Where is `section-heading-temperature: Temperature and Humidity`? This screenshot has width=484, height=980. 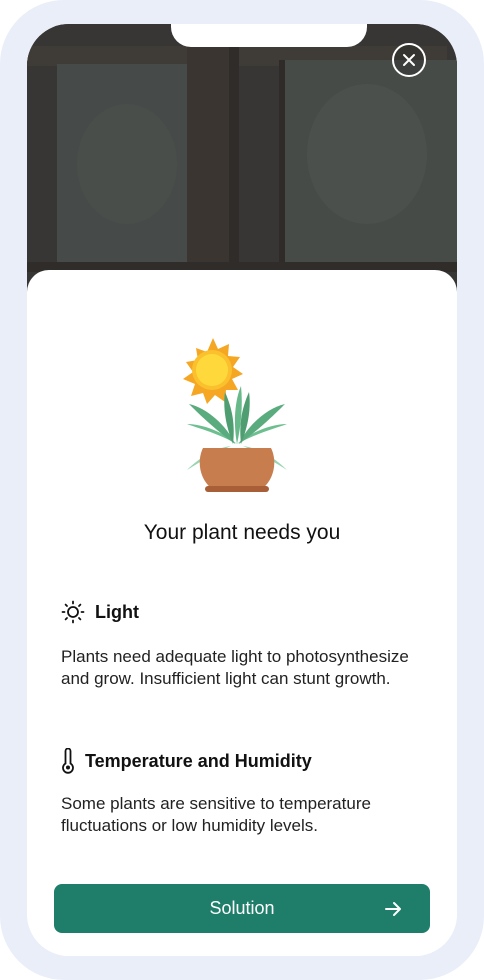 section-heading-temperature: Temperature and Humidity is located at coordinates (186, 761).